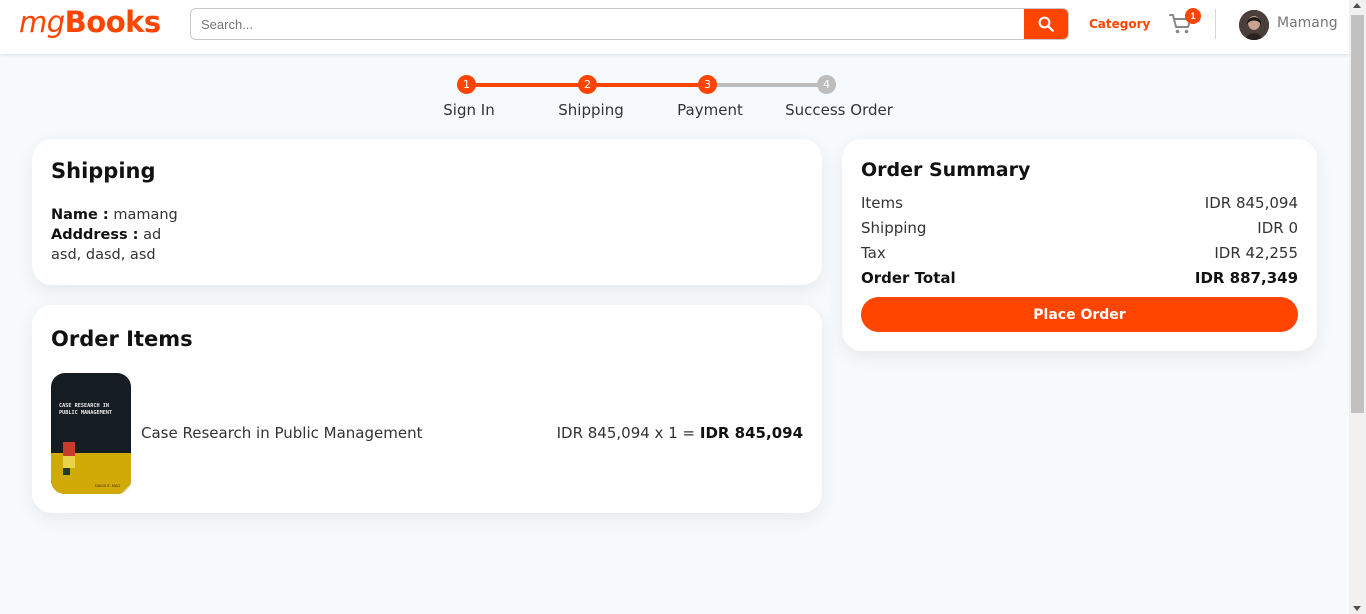 The image size is (1366, 614). I want to click on avatar-image, so click(1254, 25).